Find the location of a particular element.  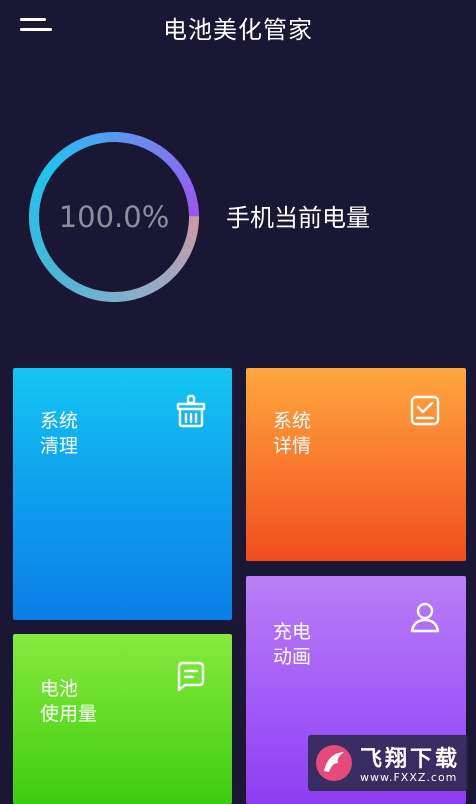

tile-usage-line1: 电池 is located at coordinates (68, 689).